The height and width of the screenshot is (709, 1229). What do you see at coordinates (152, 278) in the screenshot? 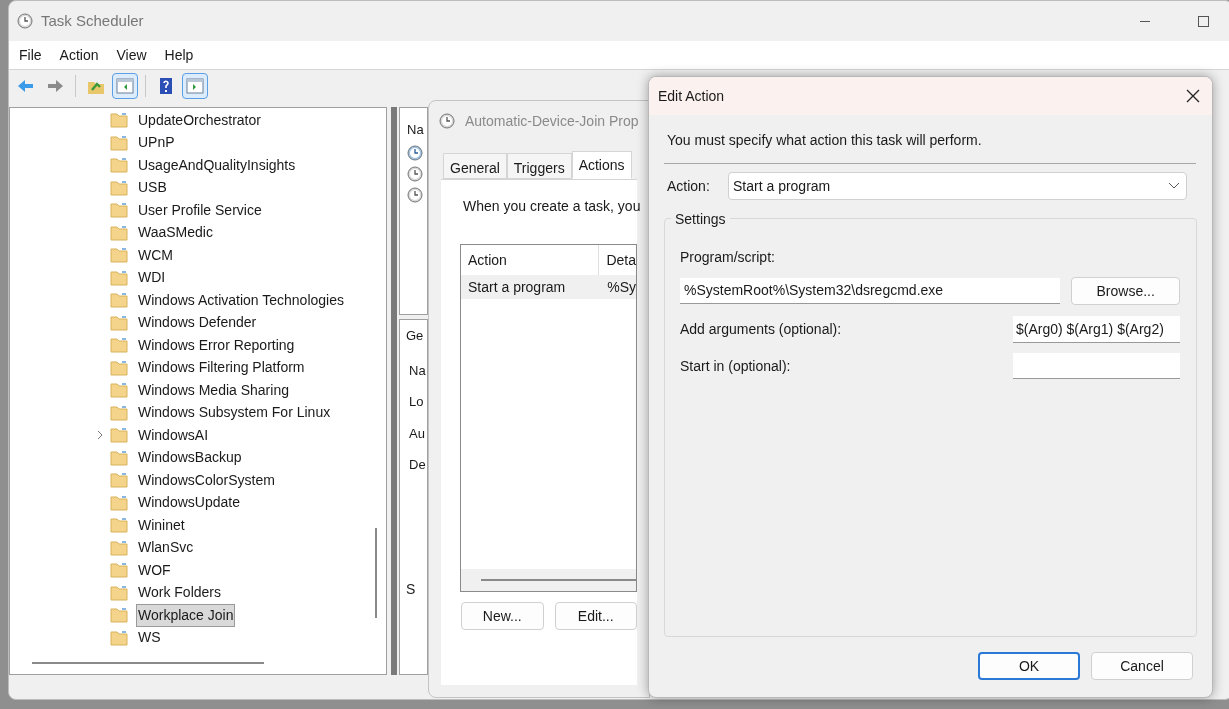
I see `tree-item: WDI` at bounding box center [152, 278].